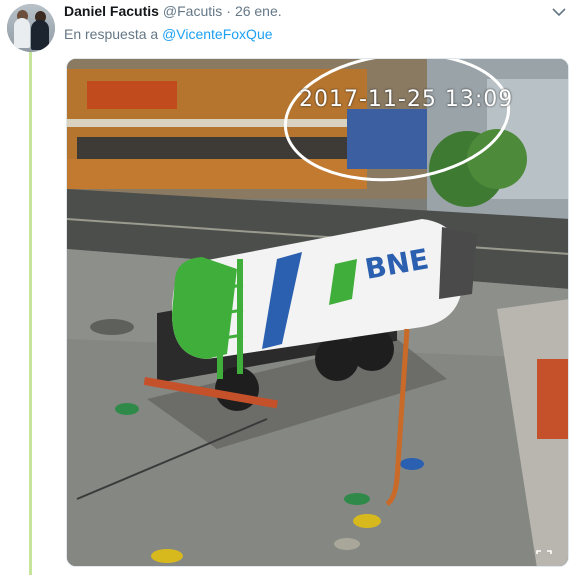 The width and height of the screenshot is (579, 575). Describe the element at coordinates (217, 34) in the screenshot. I see `reply-handle-link: @VicenteFoxQue` at that location.